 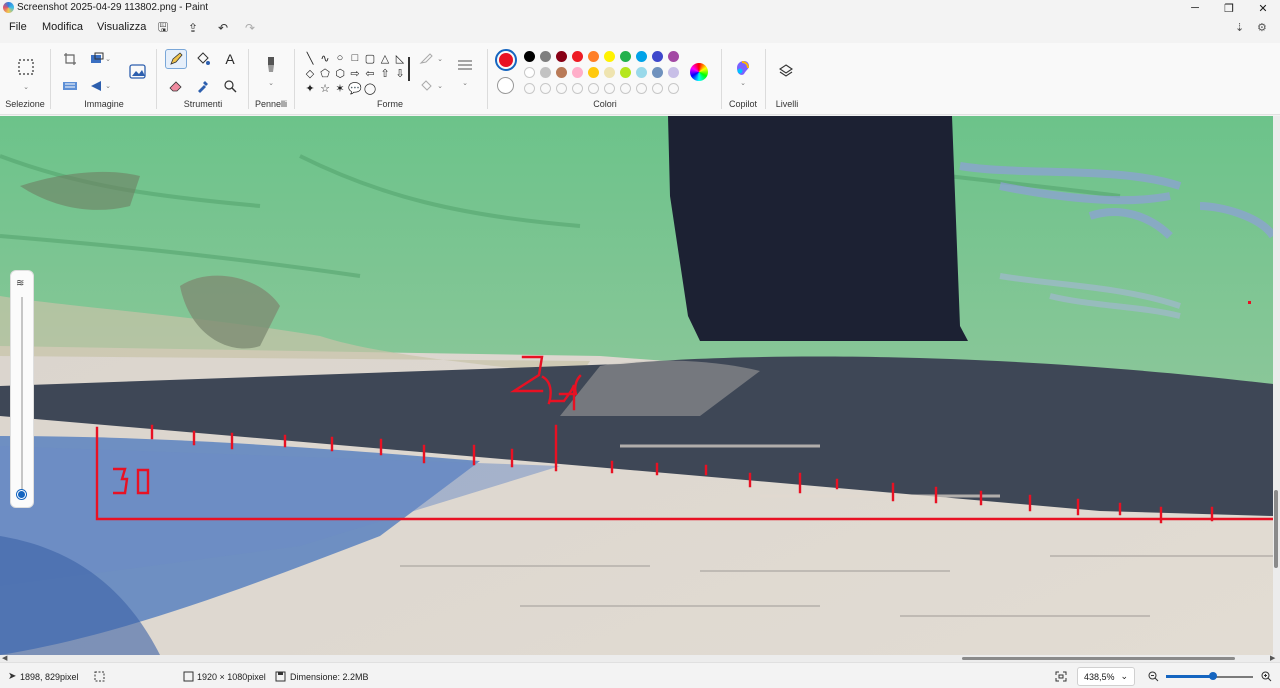 What do you see at coordinates (325, 88) in the screenshot?
I see `shape-item: ☆` at bounding box center [325, 88].